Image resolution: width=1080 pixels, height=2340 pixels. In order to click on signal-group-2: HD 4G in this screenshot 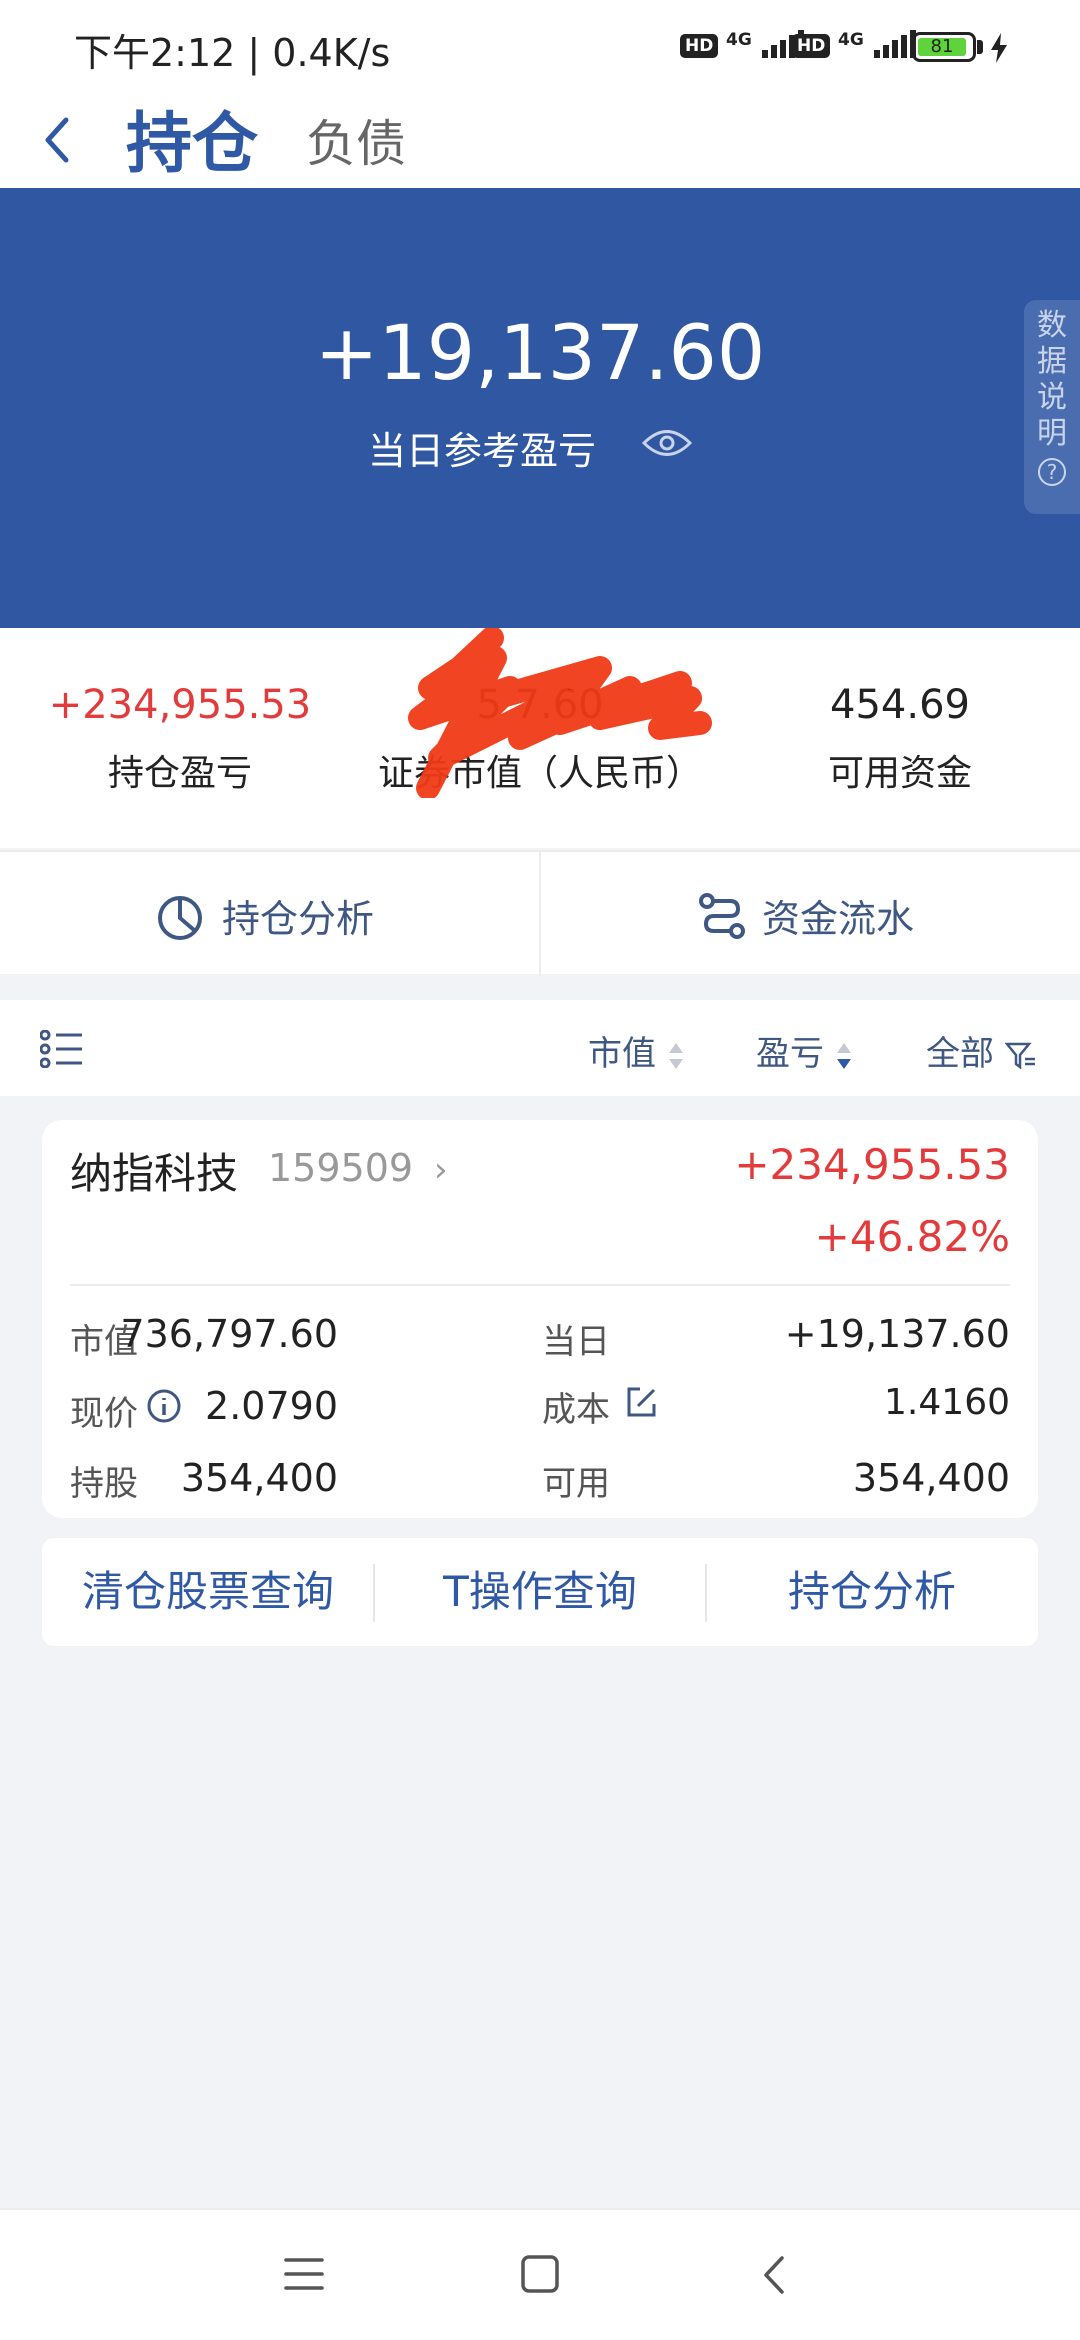, I will do `click(854, 44)`.